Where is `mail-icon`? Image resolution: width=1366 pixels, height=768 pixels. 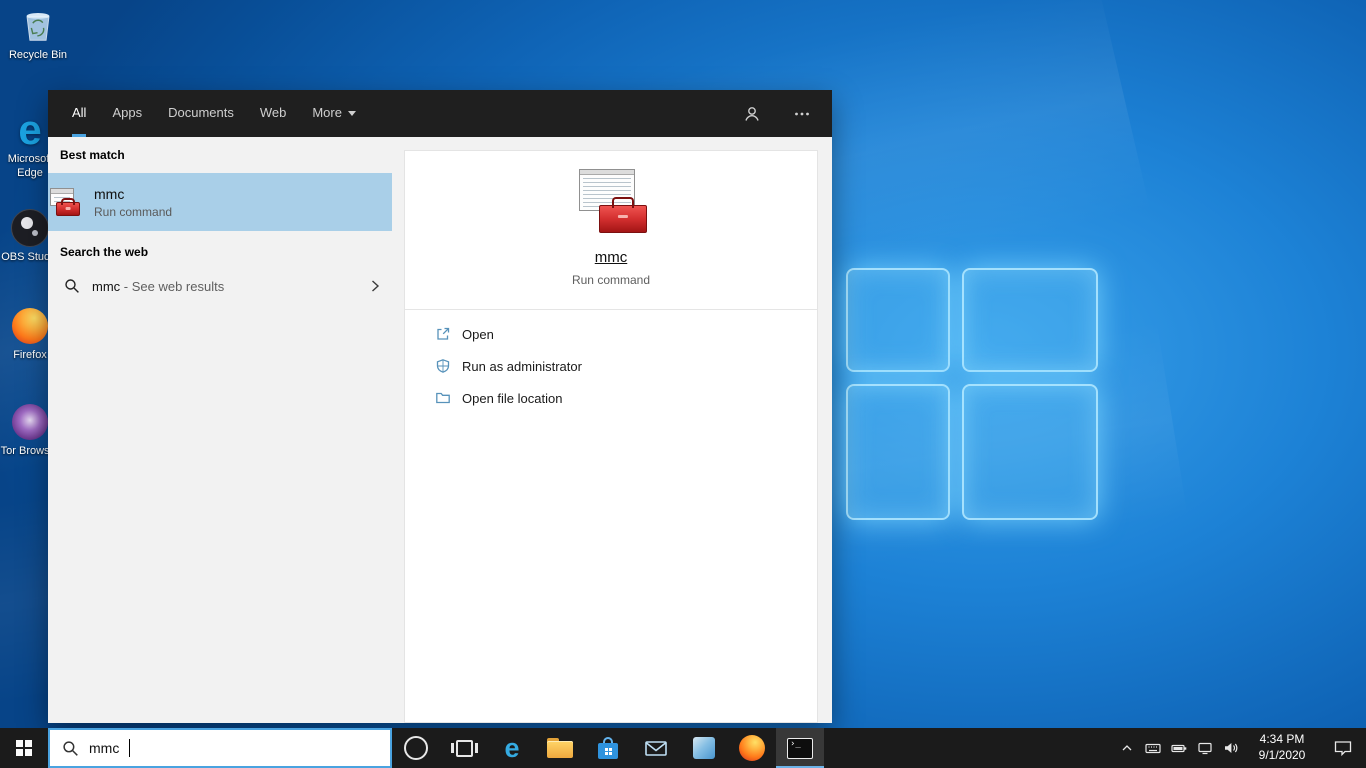 mail-icon is located at coordinates (656, 748).